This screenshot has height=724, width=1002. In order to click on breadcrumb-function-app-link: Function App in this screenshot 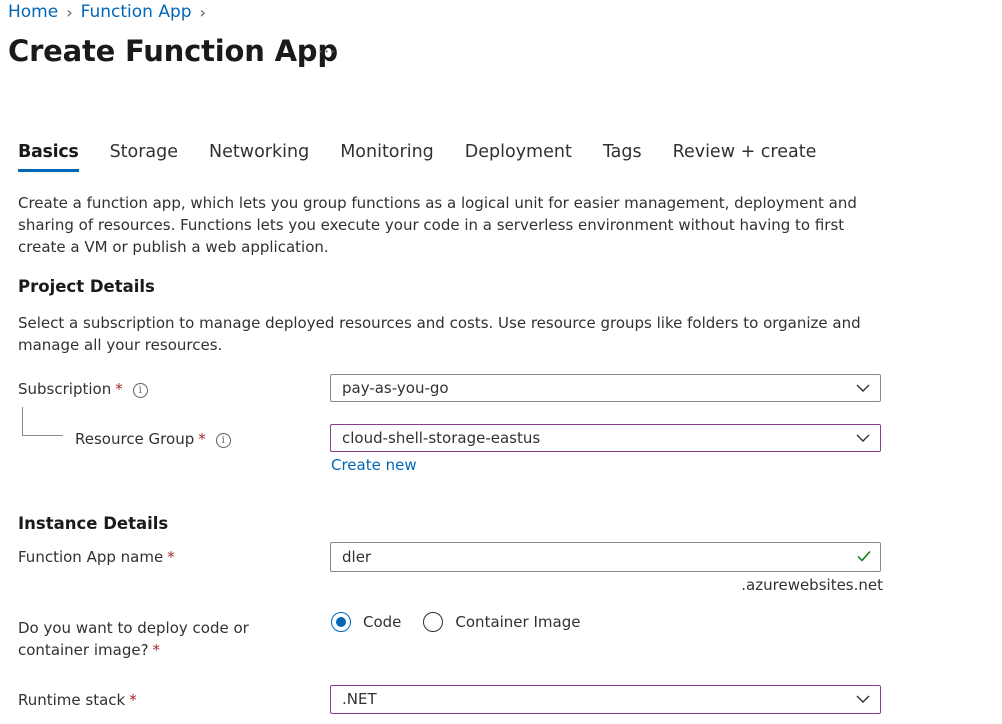, I will do `click(136, 12)`.